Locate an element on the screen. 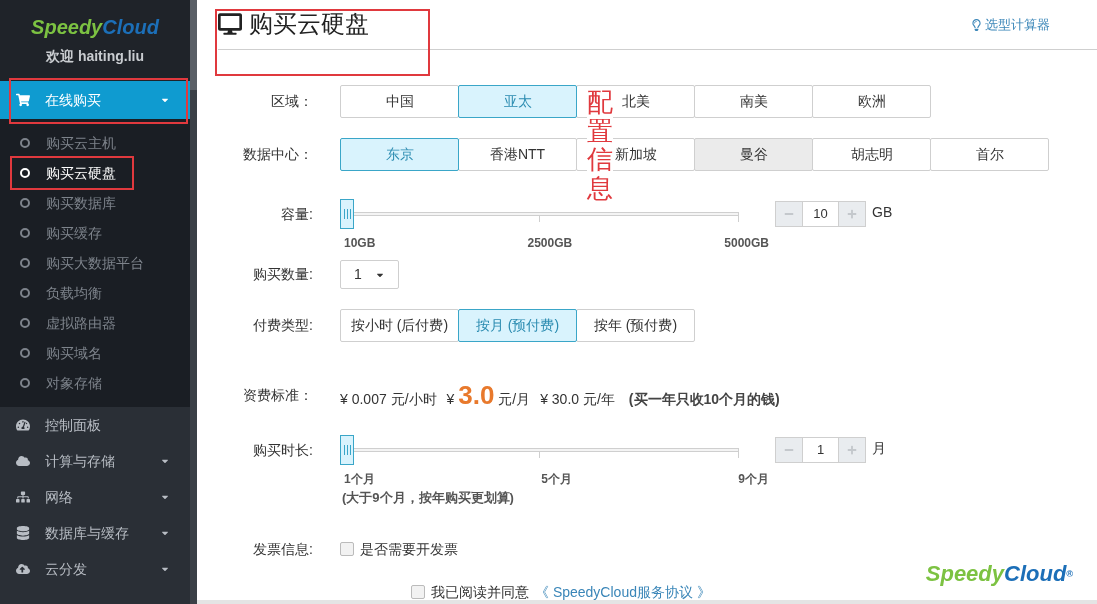 Image resolution: width=1097 pixels, height=604 pixels. option-button: 南美 is located at coordinates (753, 102).